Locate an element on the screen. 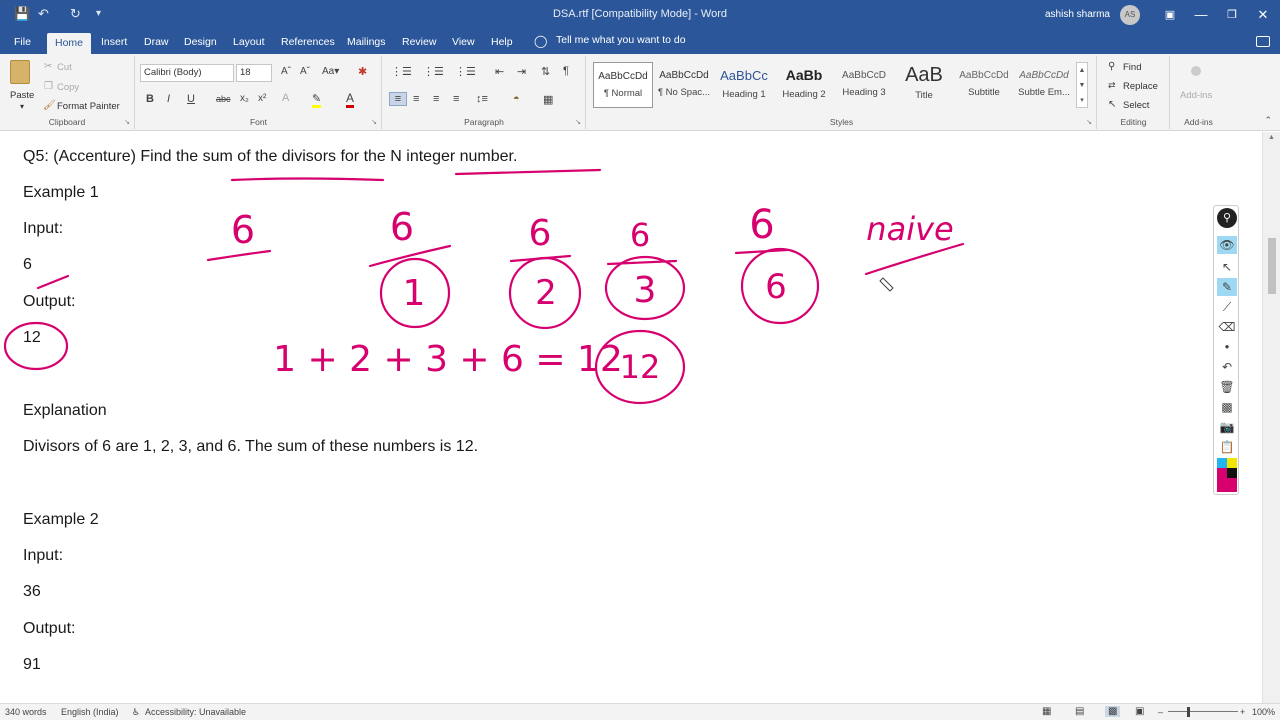 Image resolution: width=1280 pixels, height=720 pixels. pointer-icon: ↖ is located at coordinates (1227, 267).